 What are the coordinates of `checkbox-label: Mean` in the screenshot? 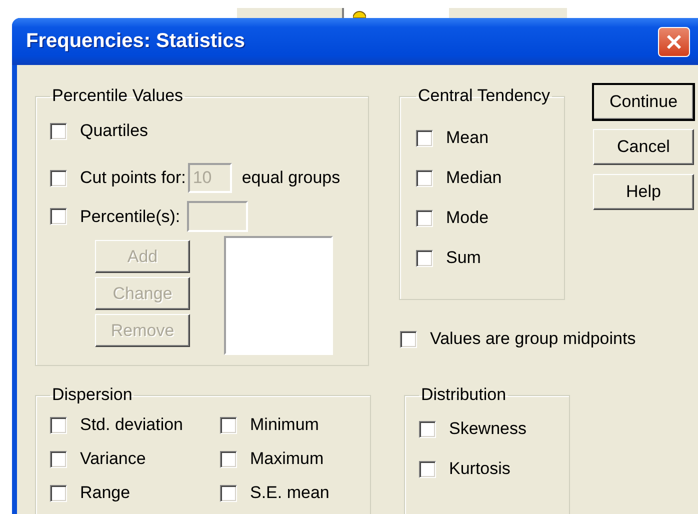 It's located at (467, 138).